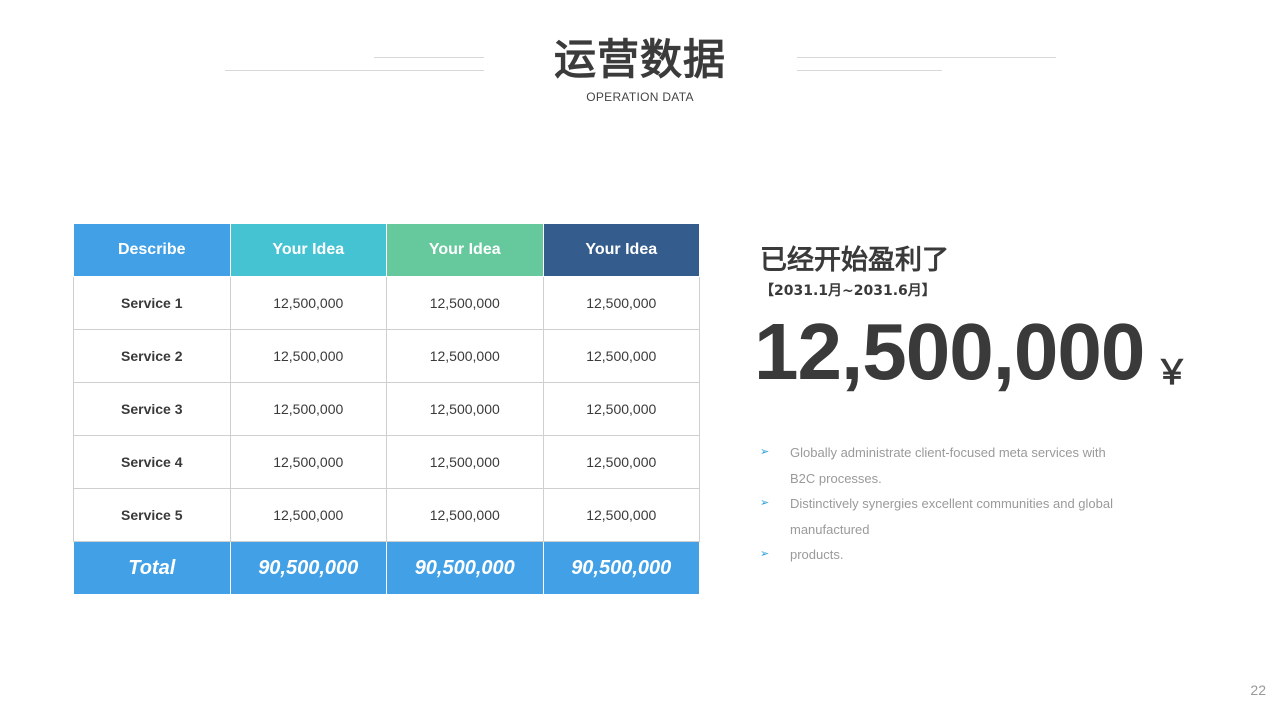 The height and width of the screenshot is (720, 1280). What do you see at coordinates (152, 303) in the screenshot?
I see `row-label: Service 1` at bounding box center [152, 303].